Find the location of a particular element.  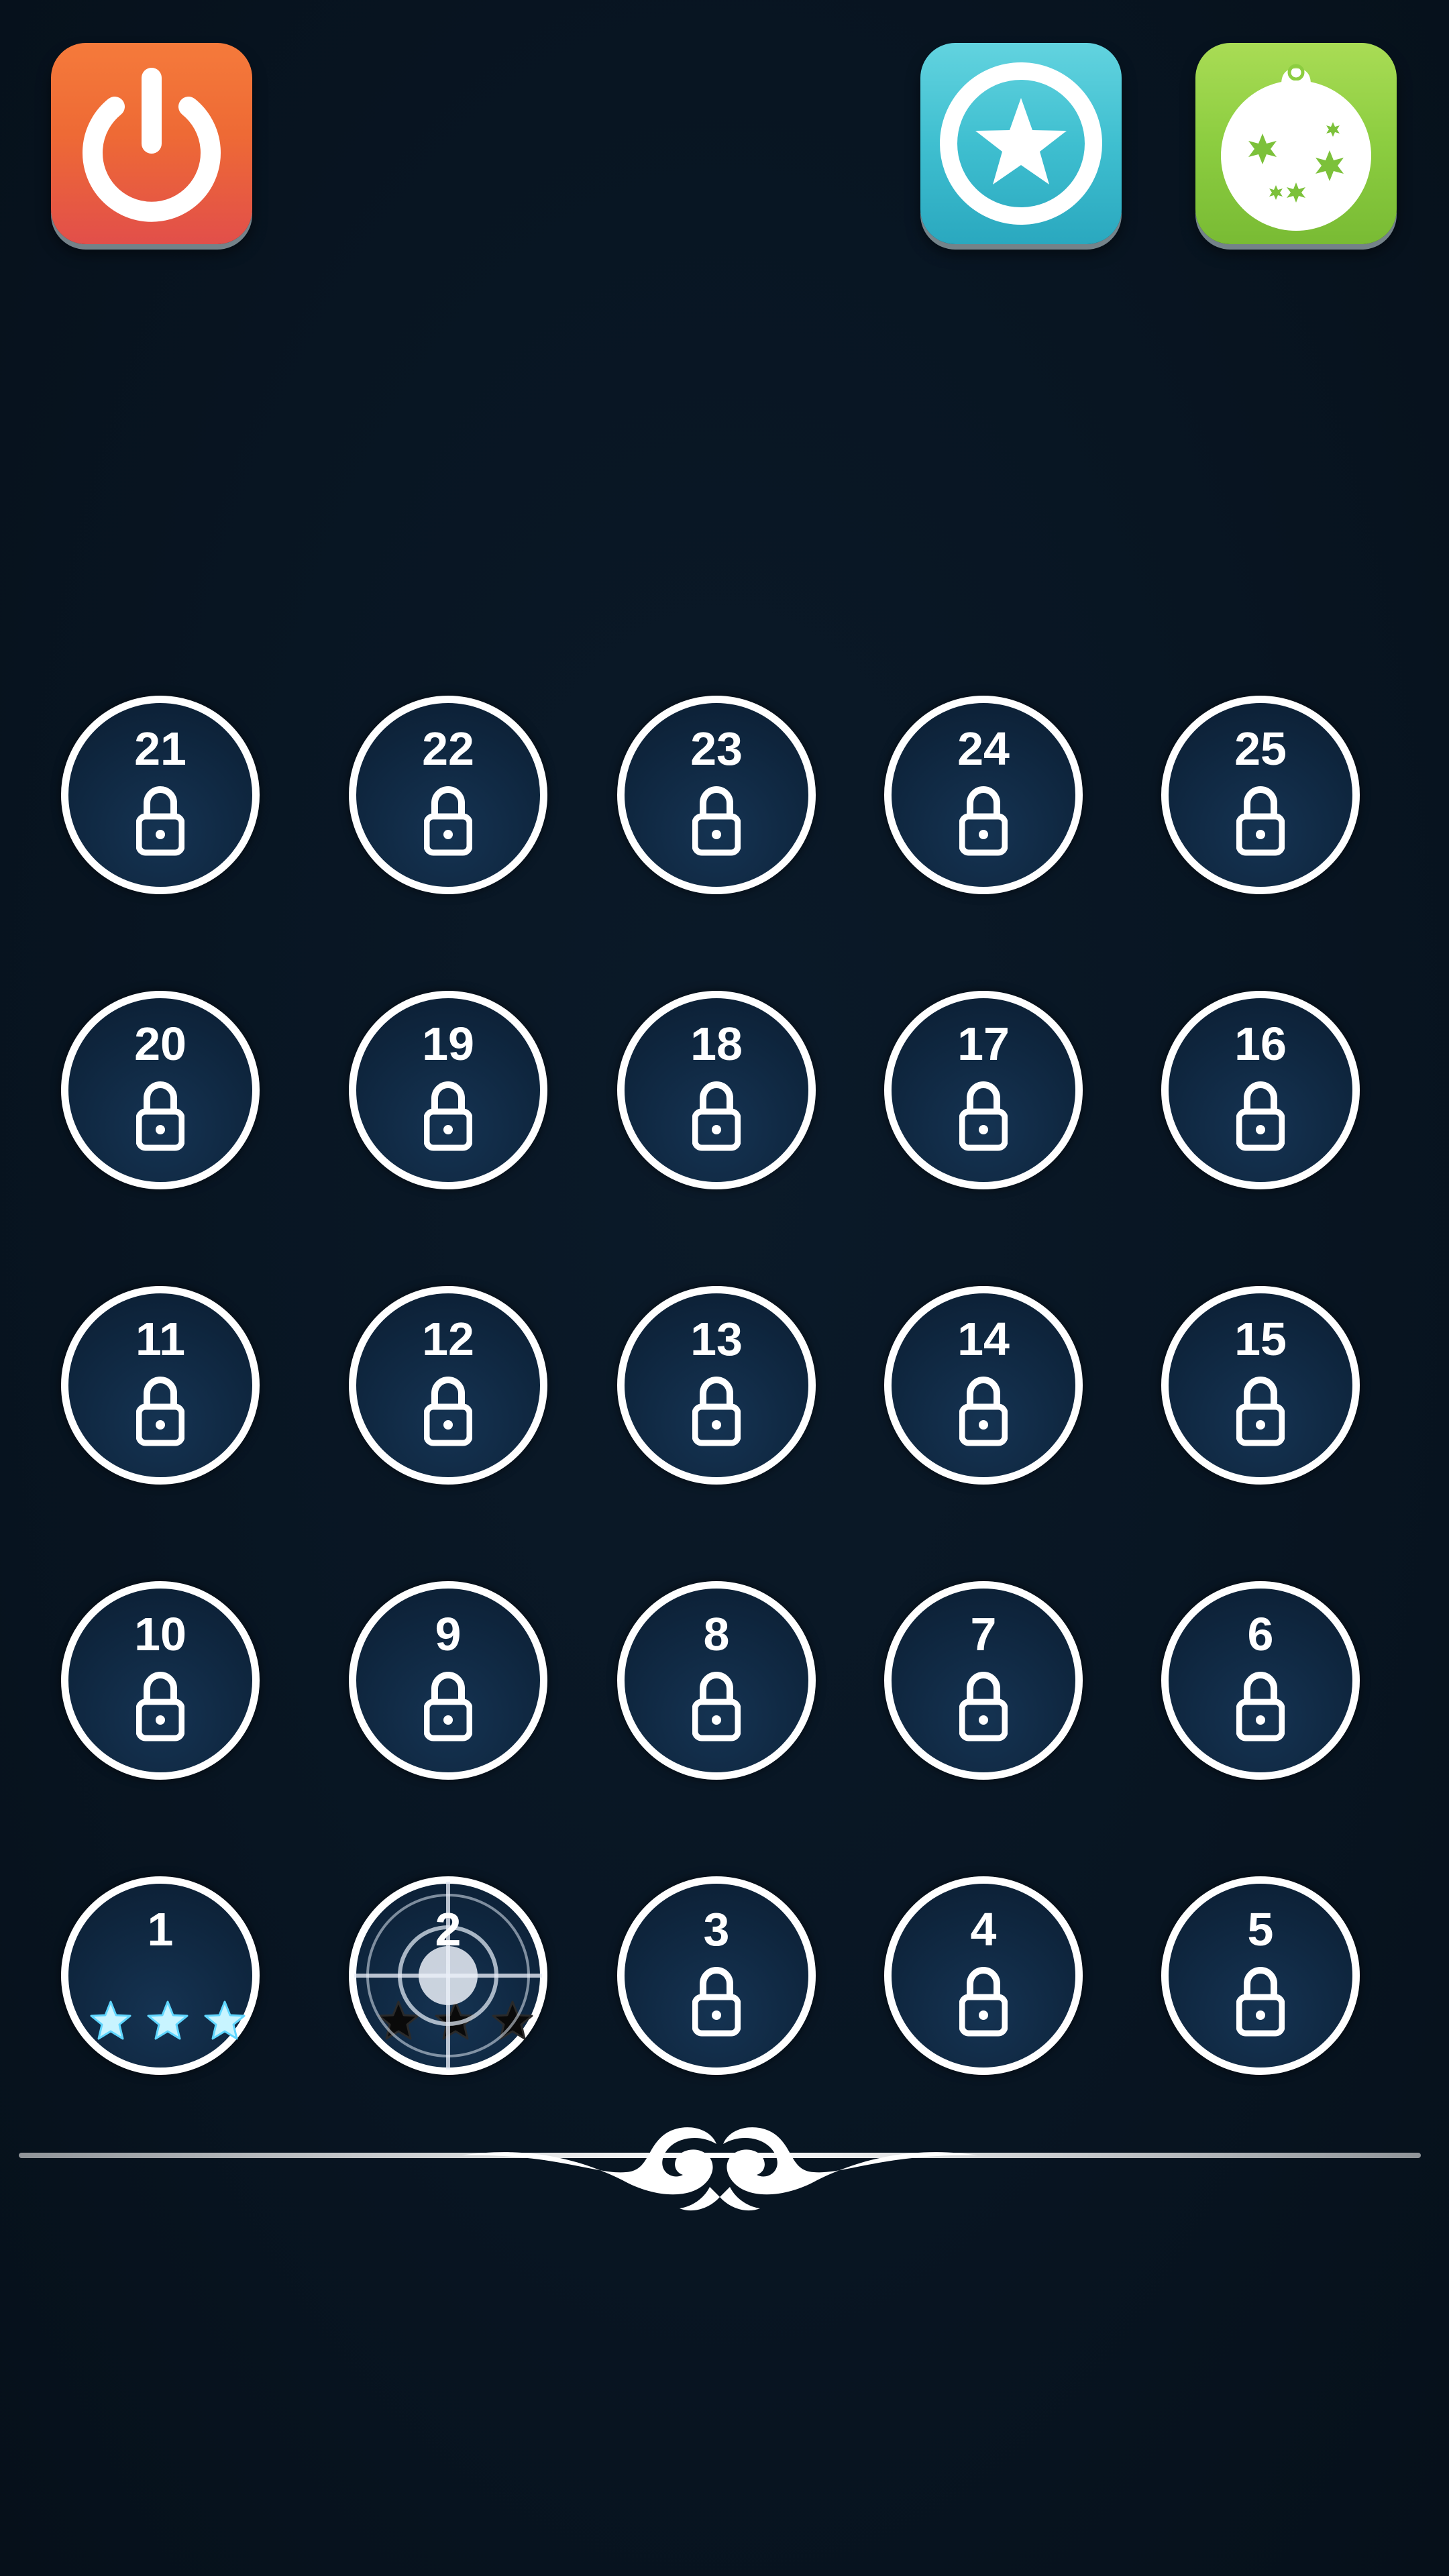

level-number: 16 is located at coordinates (1260, 1044).